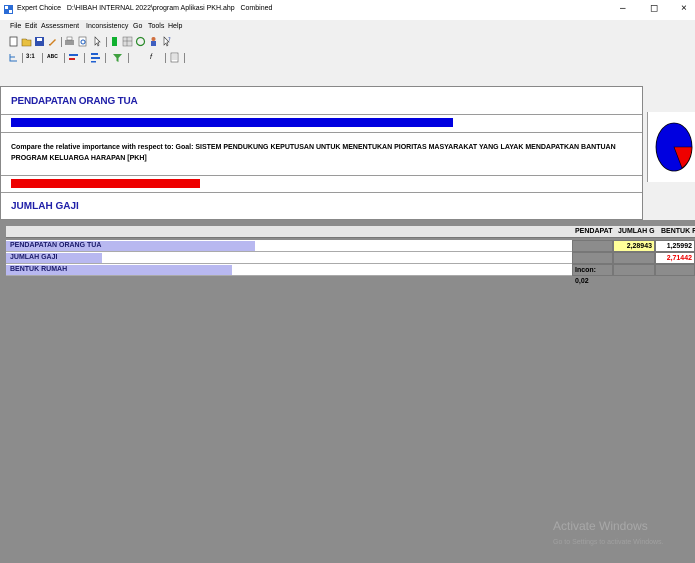  What do you see at coordinates (153, 41) in the screenshot?
I see `person-icon` at bounding box center [153, 41].